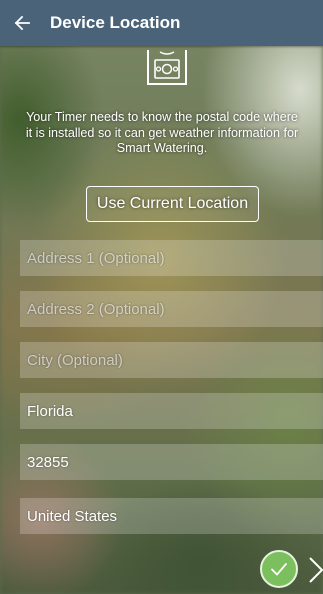  I want to click on state-field, so click(171, 411).